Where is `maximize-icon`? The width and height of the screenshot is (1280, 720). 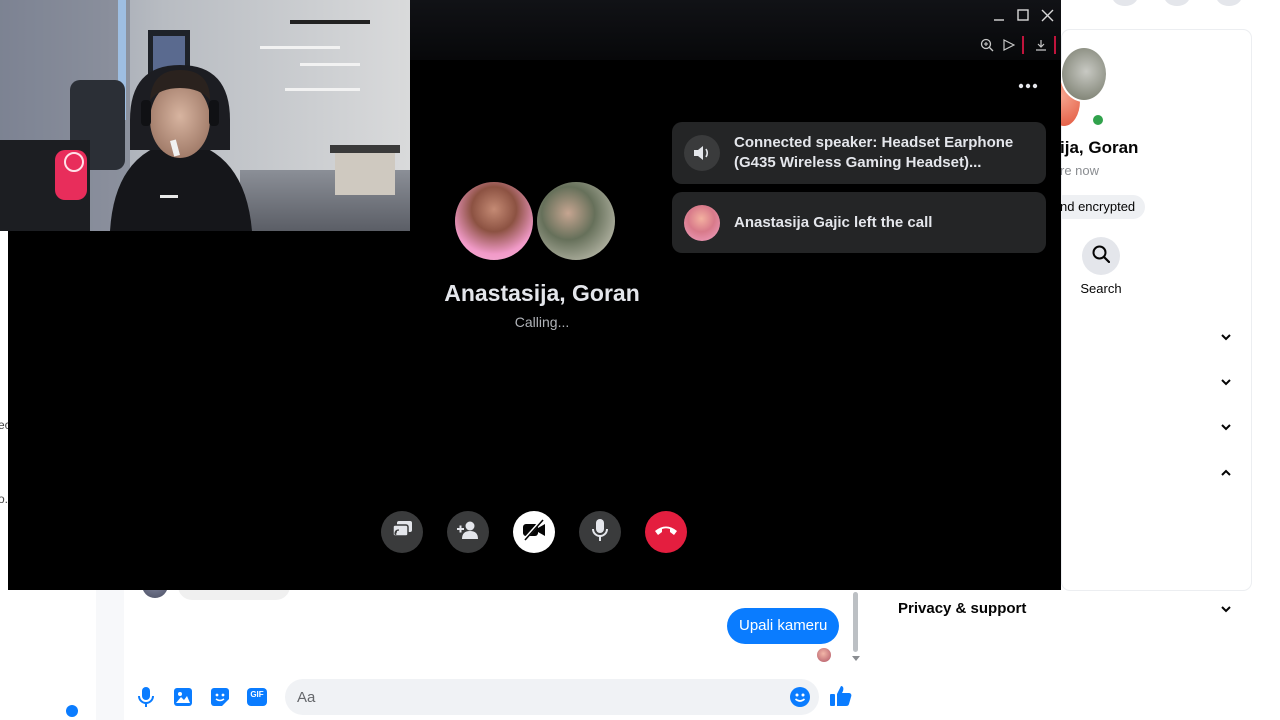
maximize-icon is located at coordinates (1023, 15).